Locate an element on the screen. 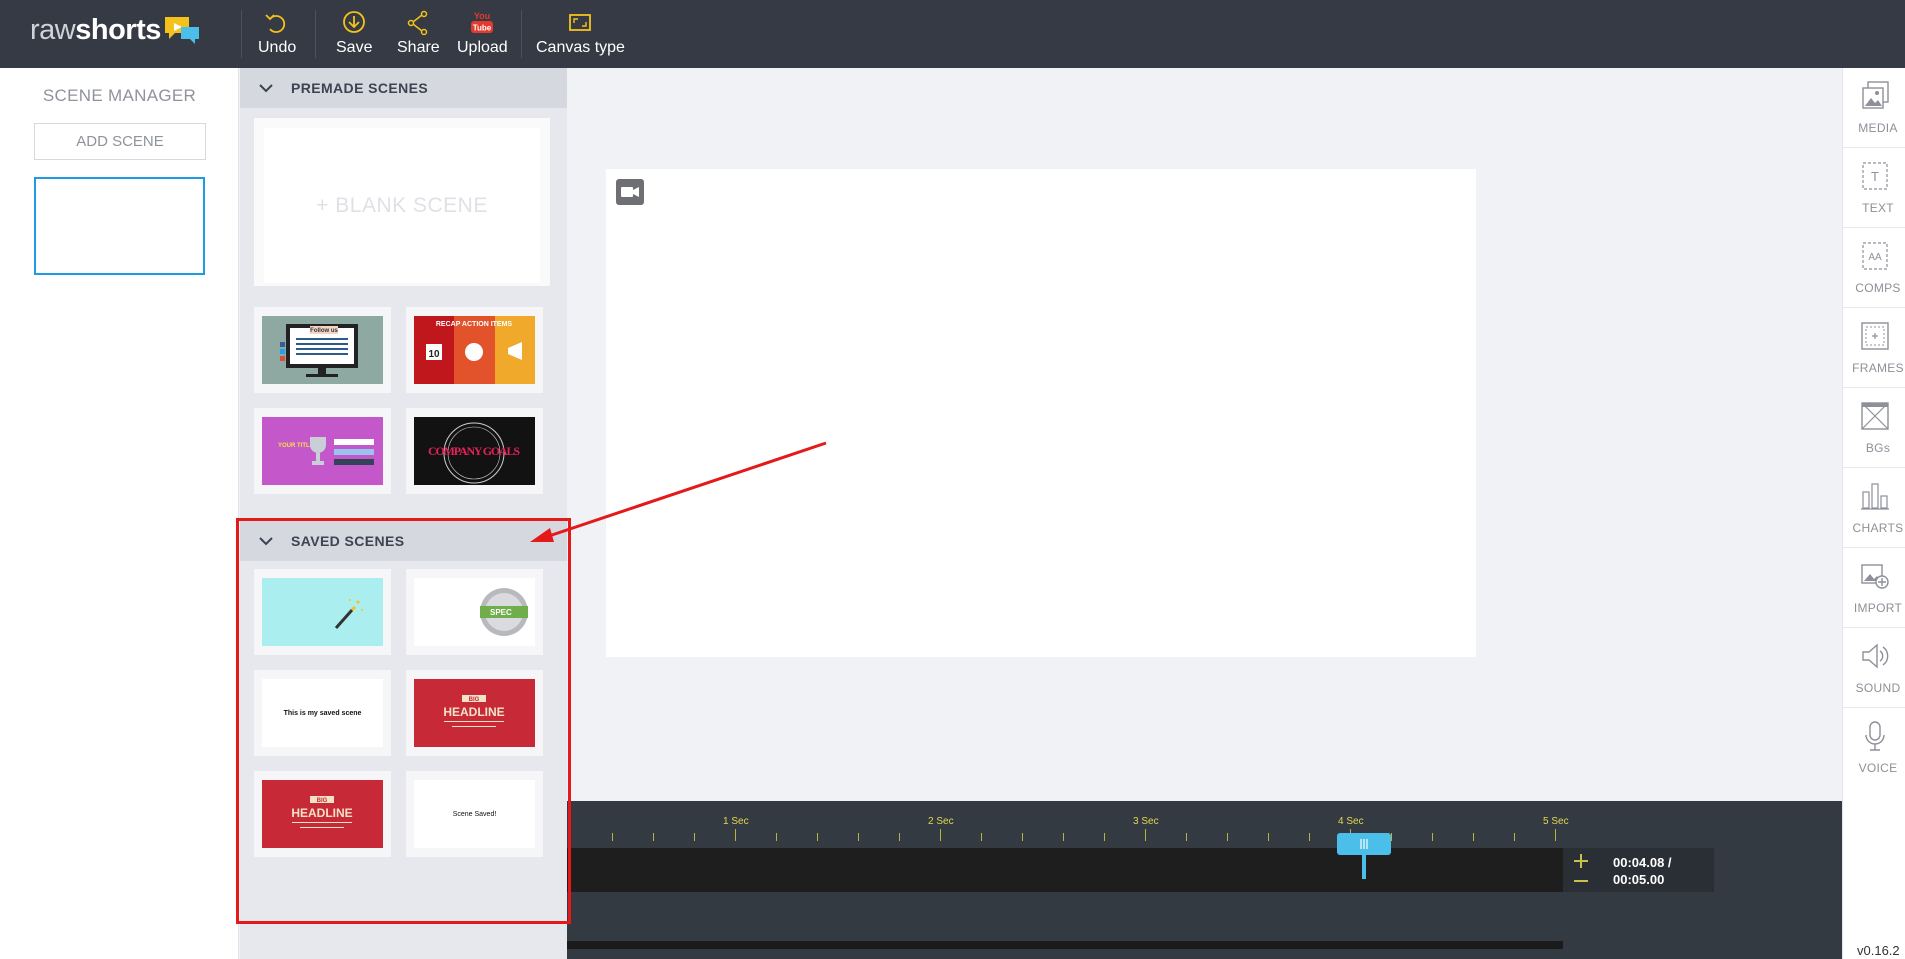 The height and width of the screenshot is (959, 1905). premade-scenes-header: PREMADE SCENES is located at coordinates (403, 88).